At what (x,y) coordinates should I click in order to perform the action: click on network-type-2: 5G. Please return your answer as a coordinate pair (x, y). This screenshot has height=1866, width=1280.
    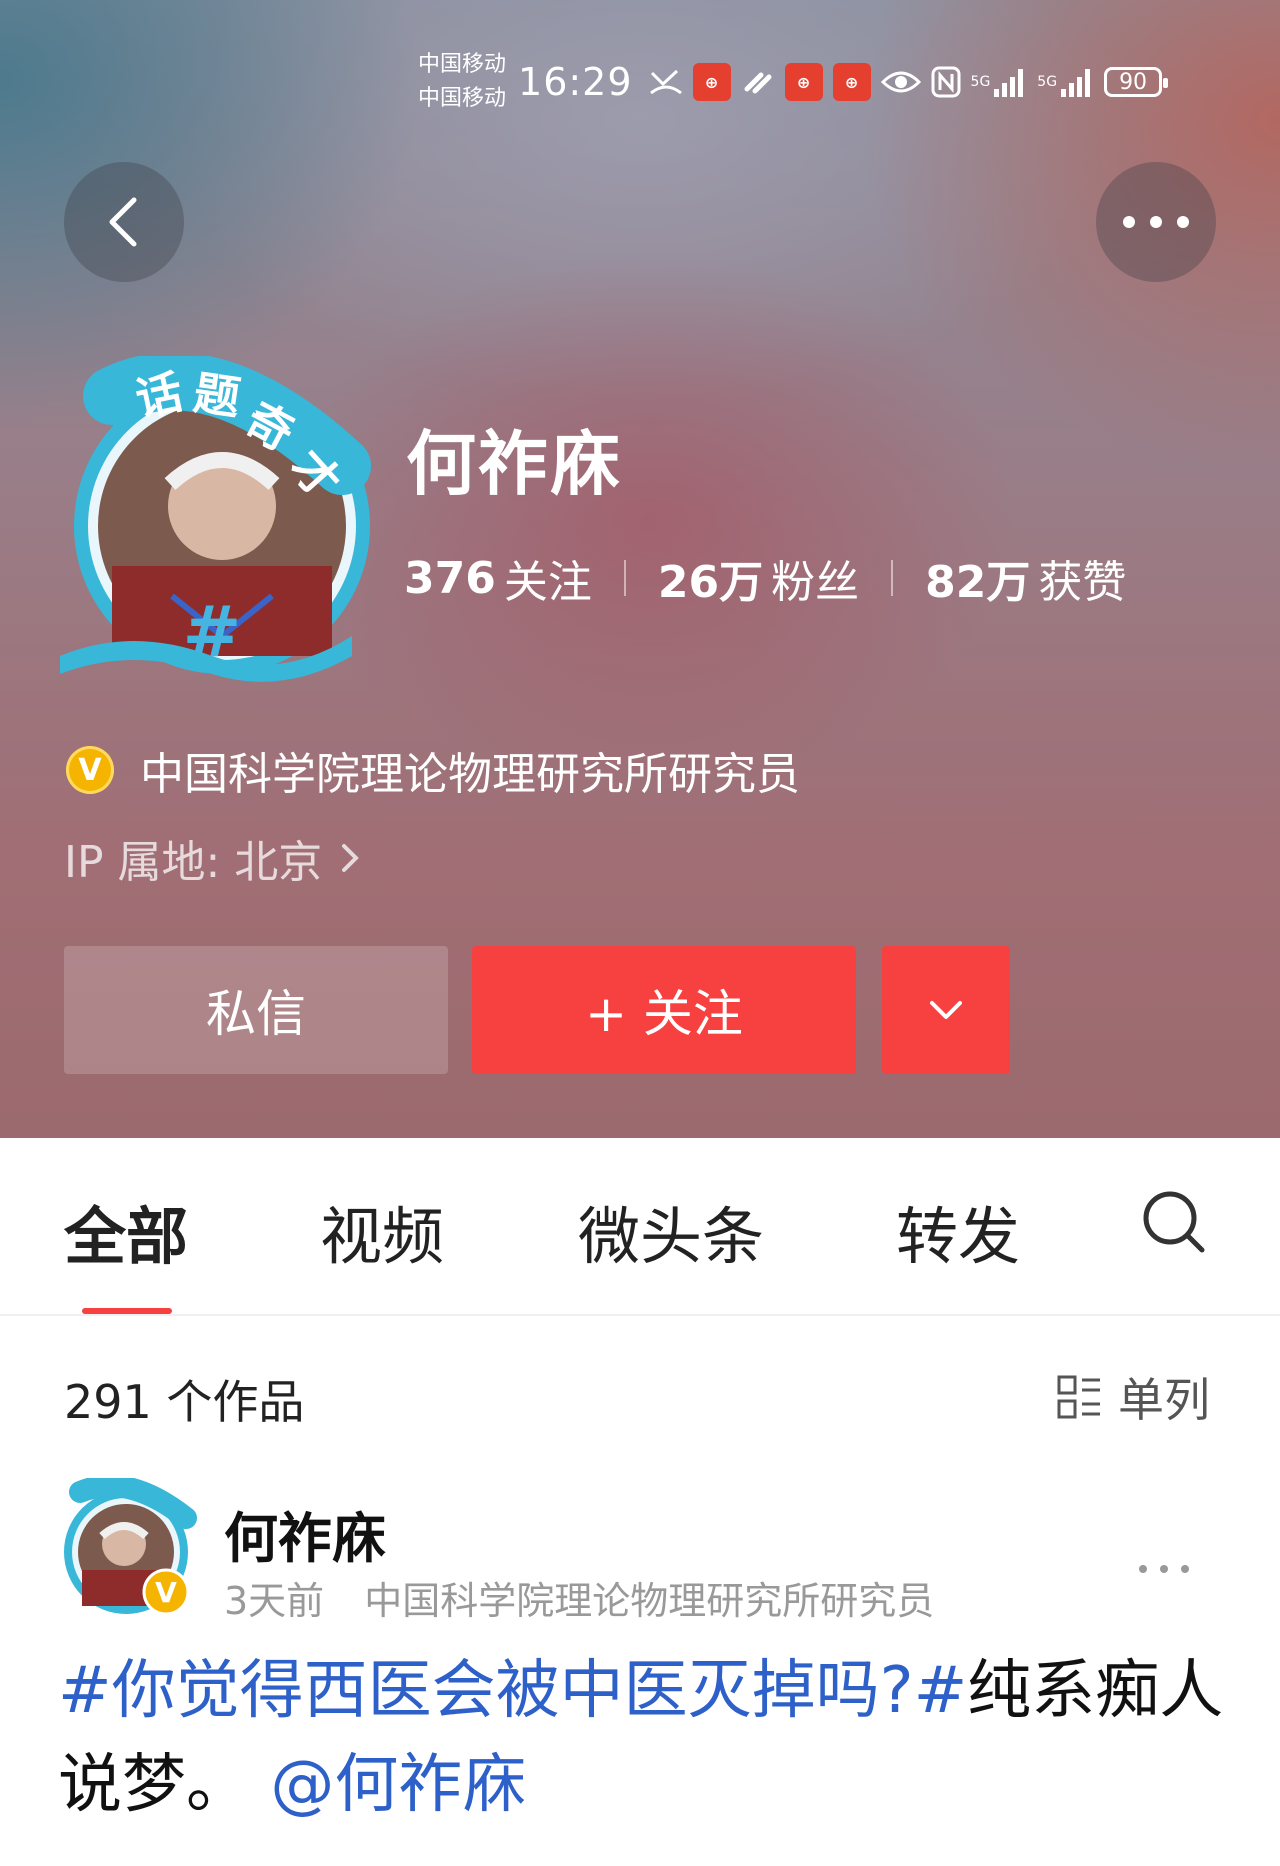
    Looking at the image, I should click on (1047, 82).